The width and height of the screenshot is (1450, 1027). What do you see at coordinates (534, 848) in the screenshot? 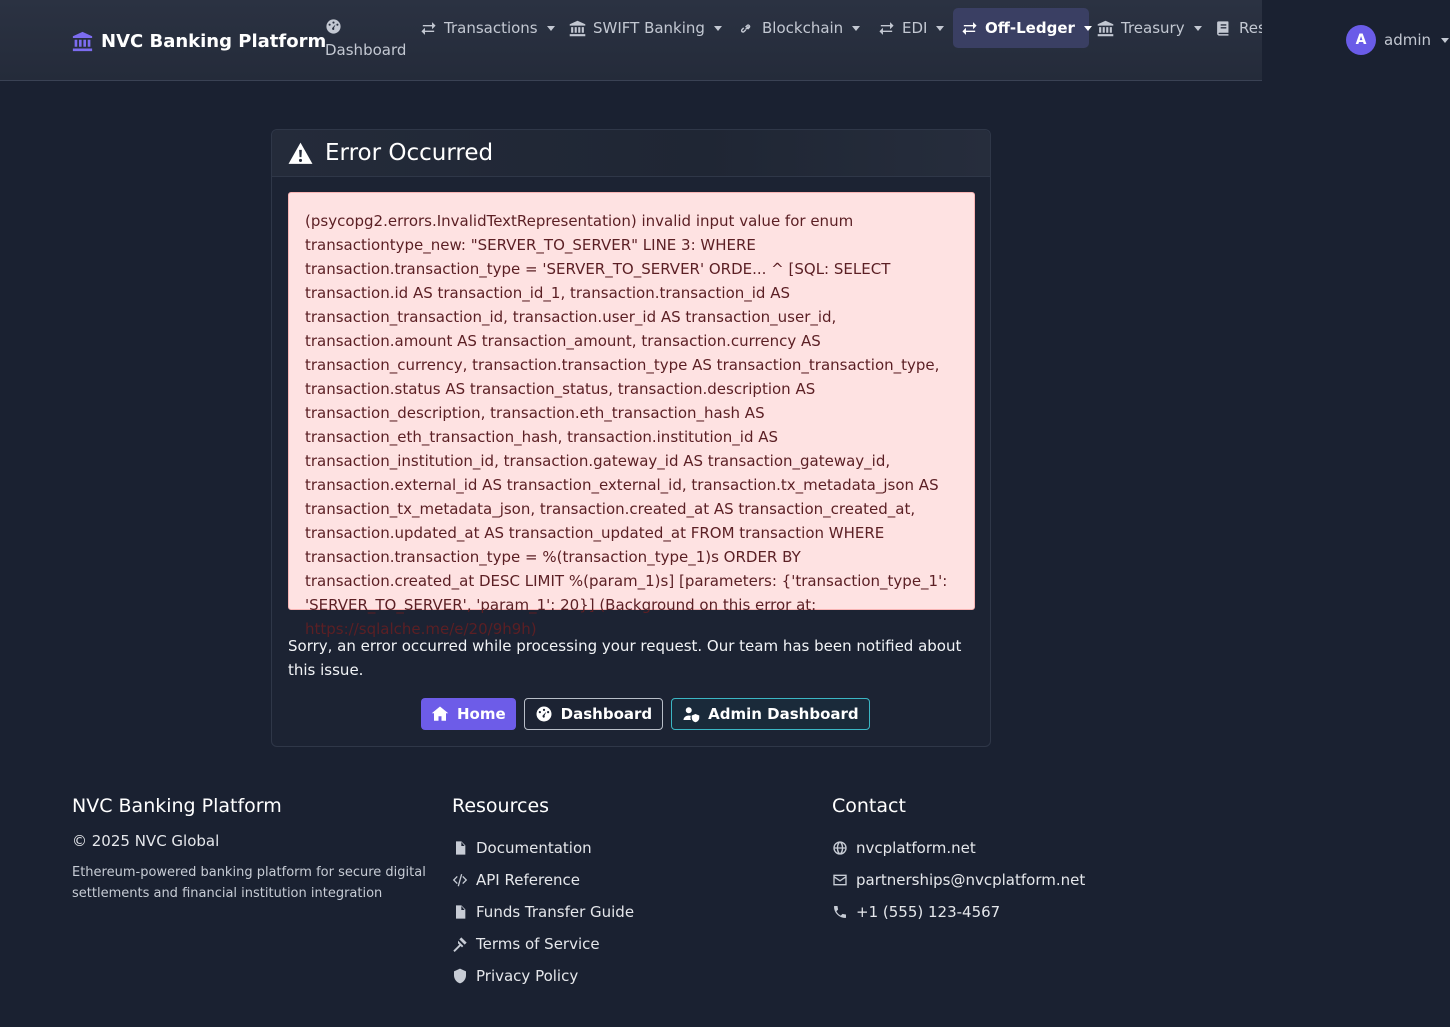
I see `footer-link-label: Documentation` at bounding box center [534, 848].